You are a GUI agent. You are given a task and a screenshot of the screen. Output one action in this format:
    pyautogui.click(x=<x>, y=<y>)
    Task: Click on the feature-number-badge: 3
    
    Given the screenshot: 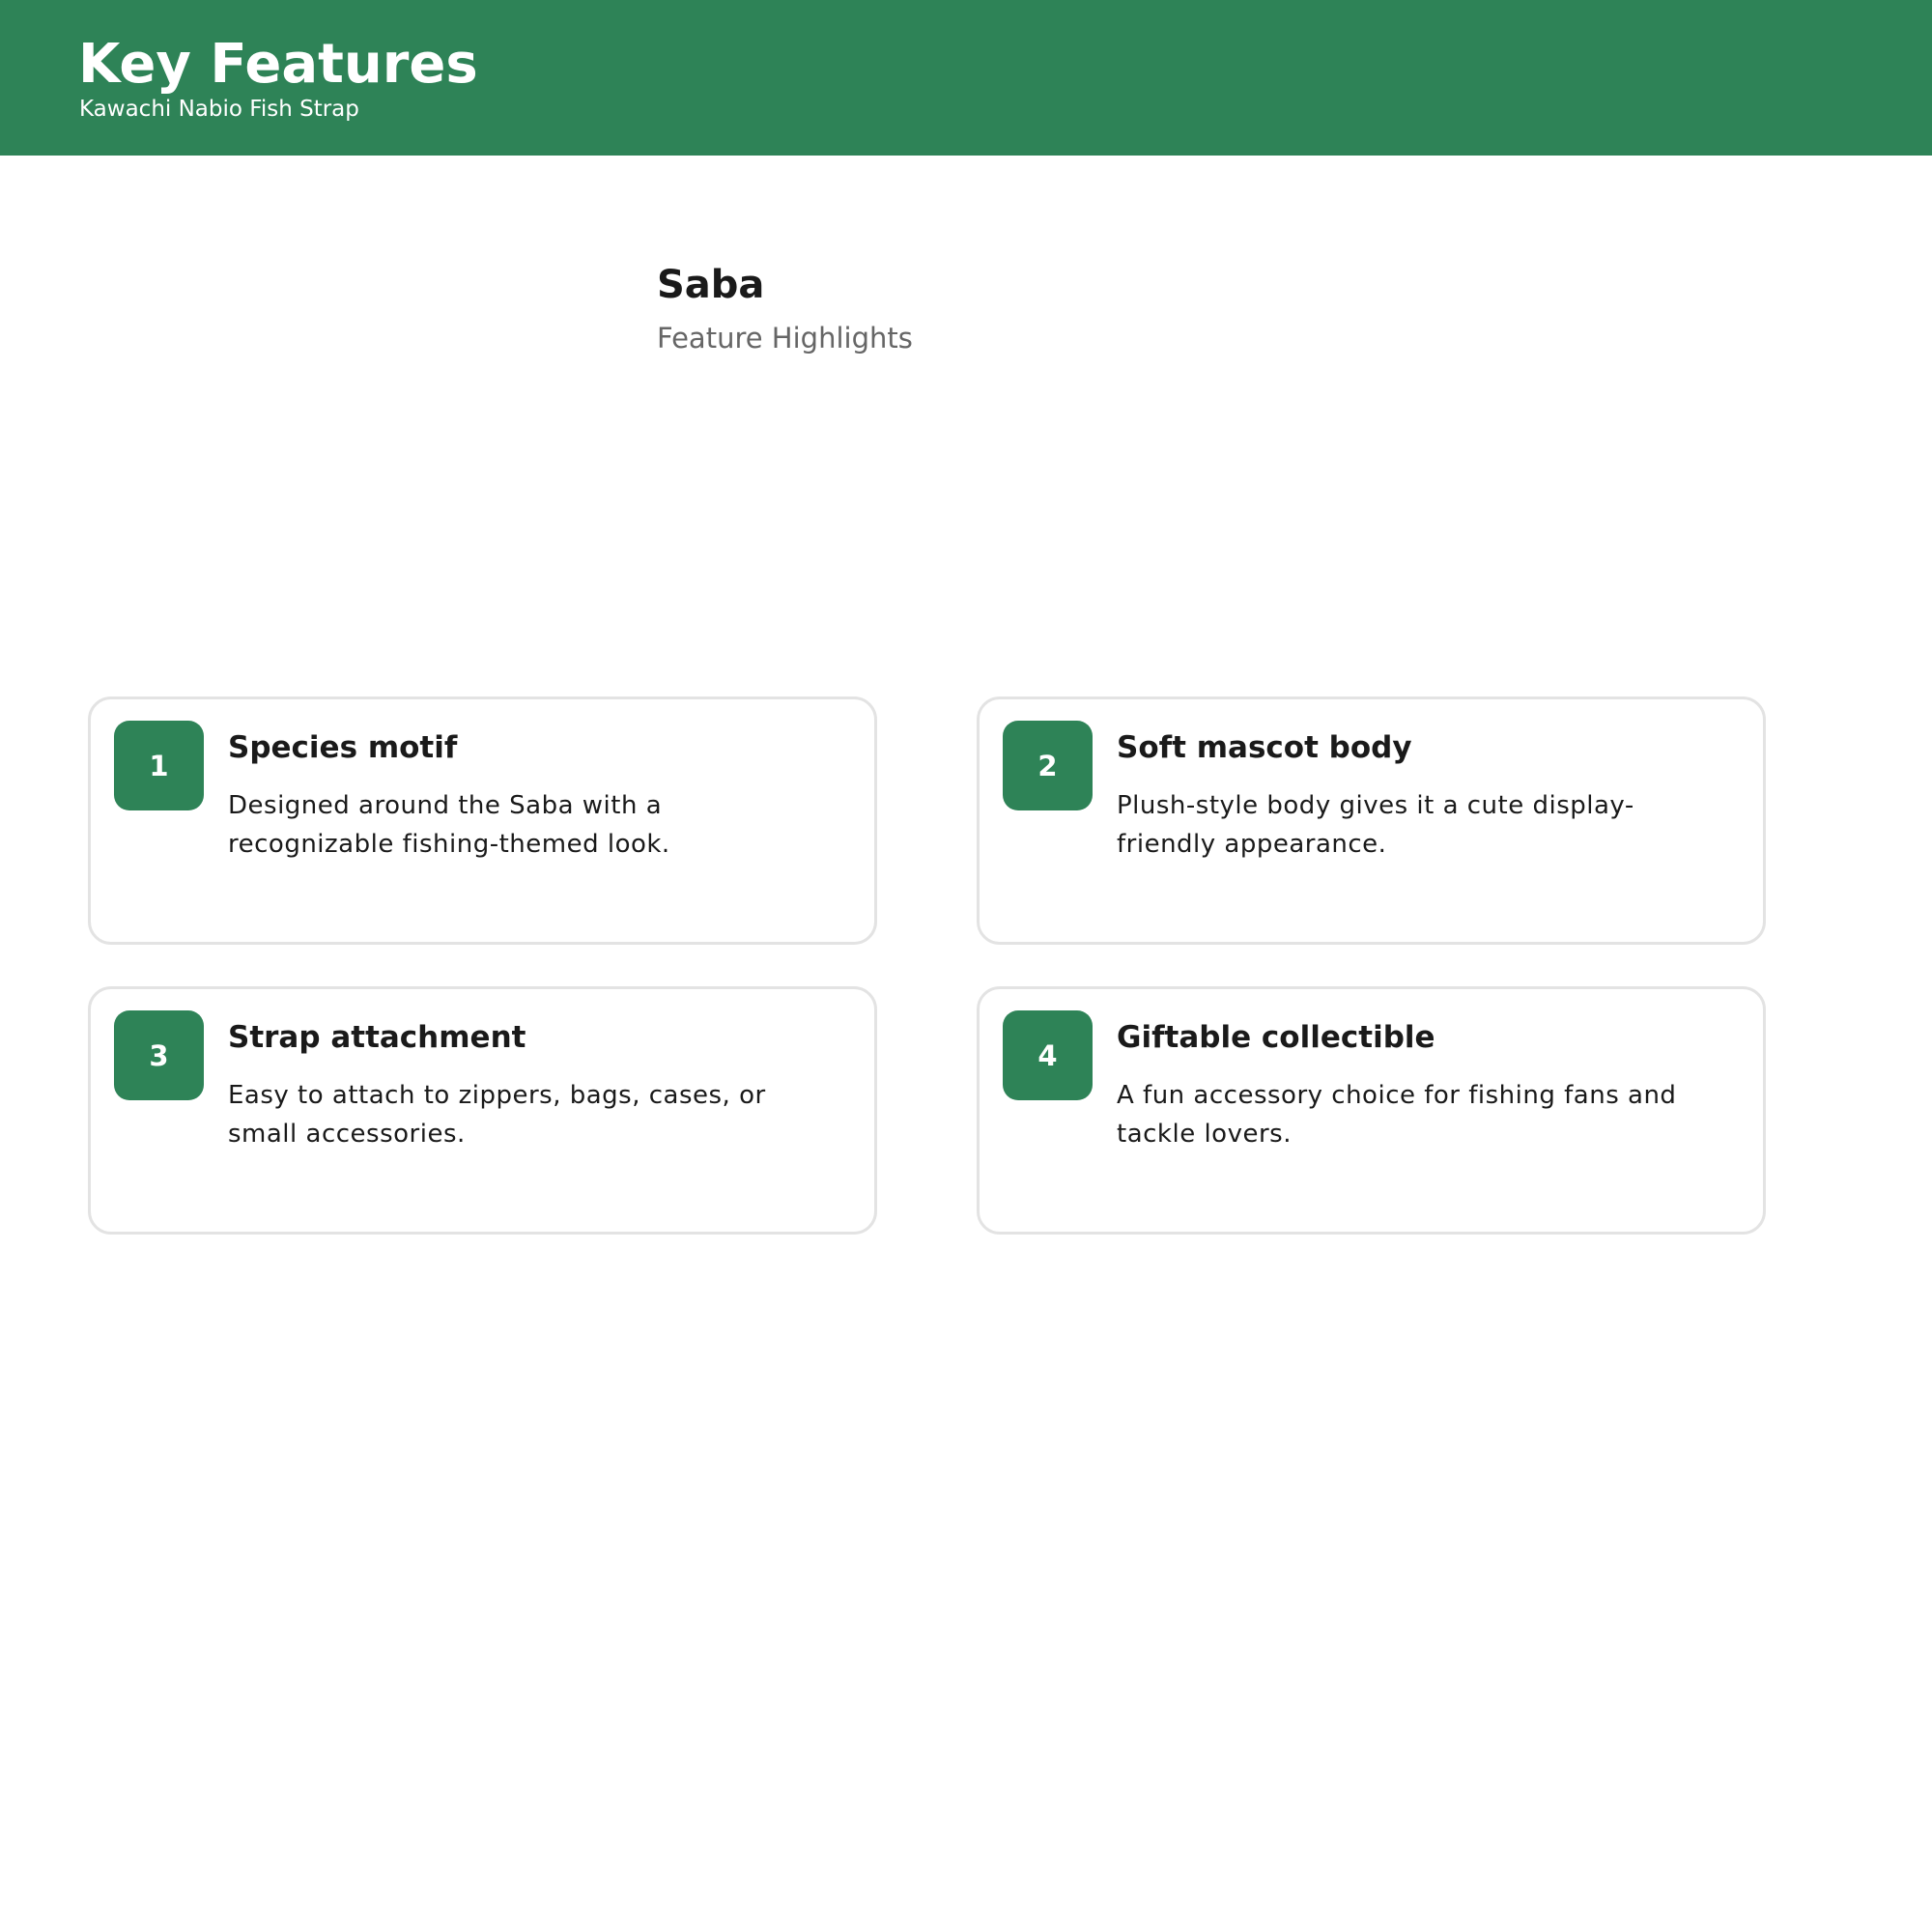 What is the action you would take?
    pyautogui.click(x=159, y=1055)
    